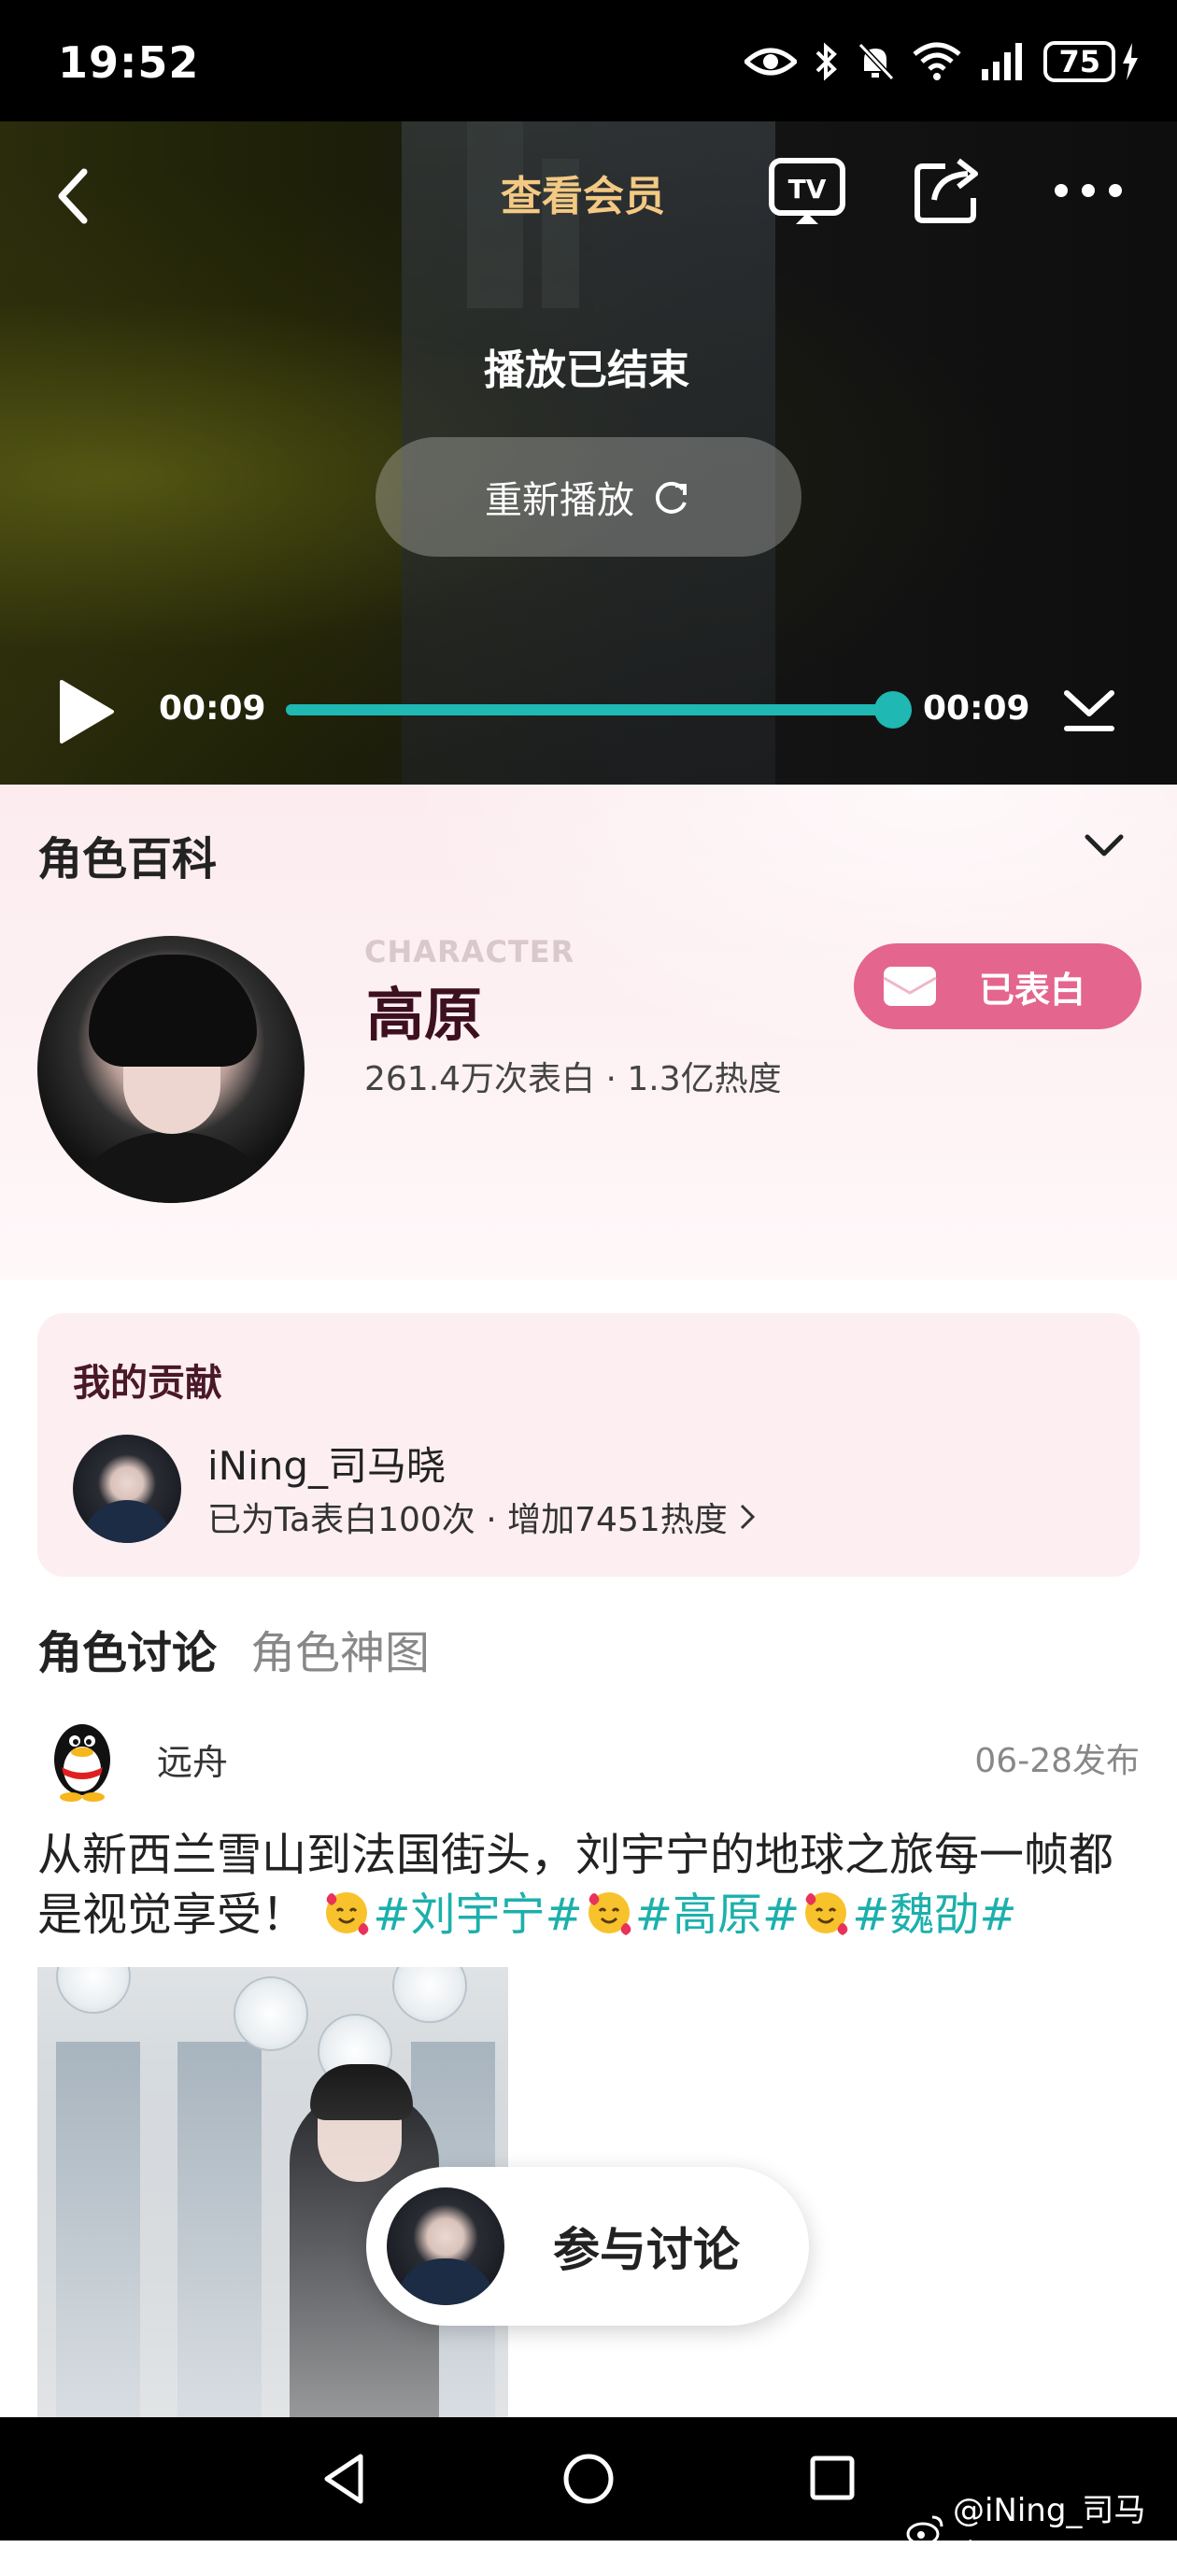 This screenshot has height=2576, width=1177. I want to click on battery-level: 75, so click(1079, 61).